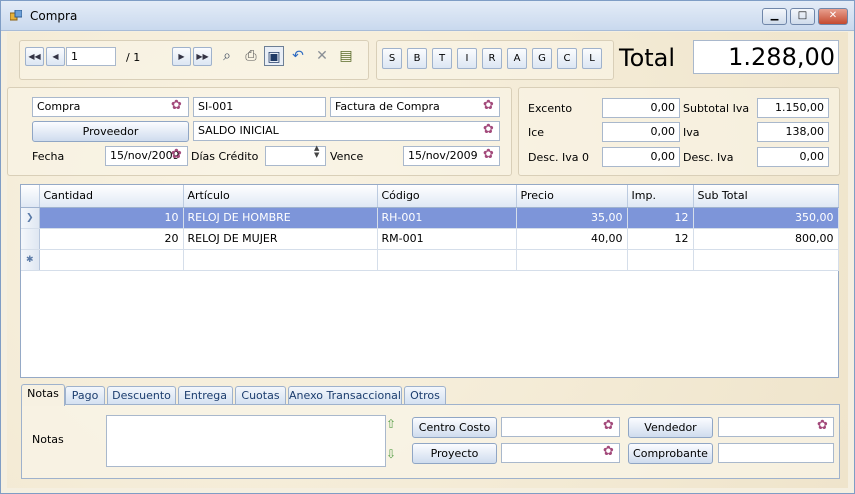 The height and width of the screenshot is (494, 855). I want to click on notas-textarea, so click(246, 441).